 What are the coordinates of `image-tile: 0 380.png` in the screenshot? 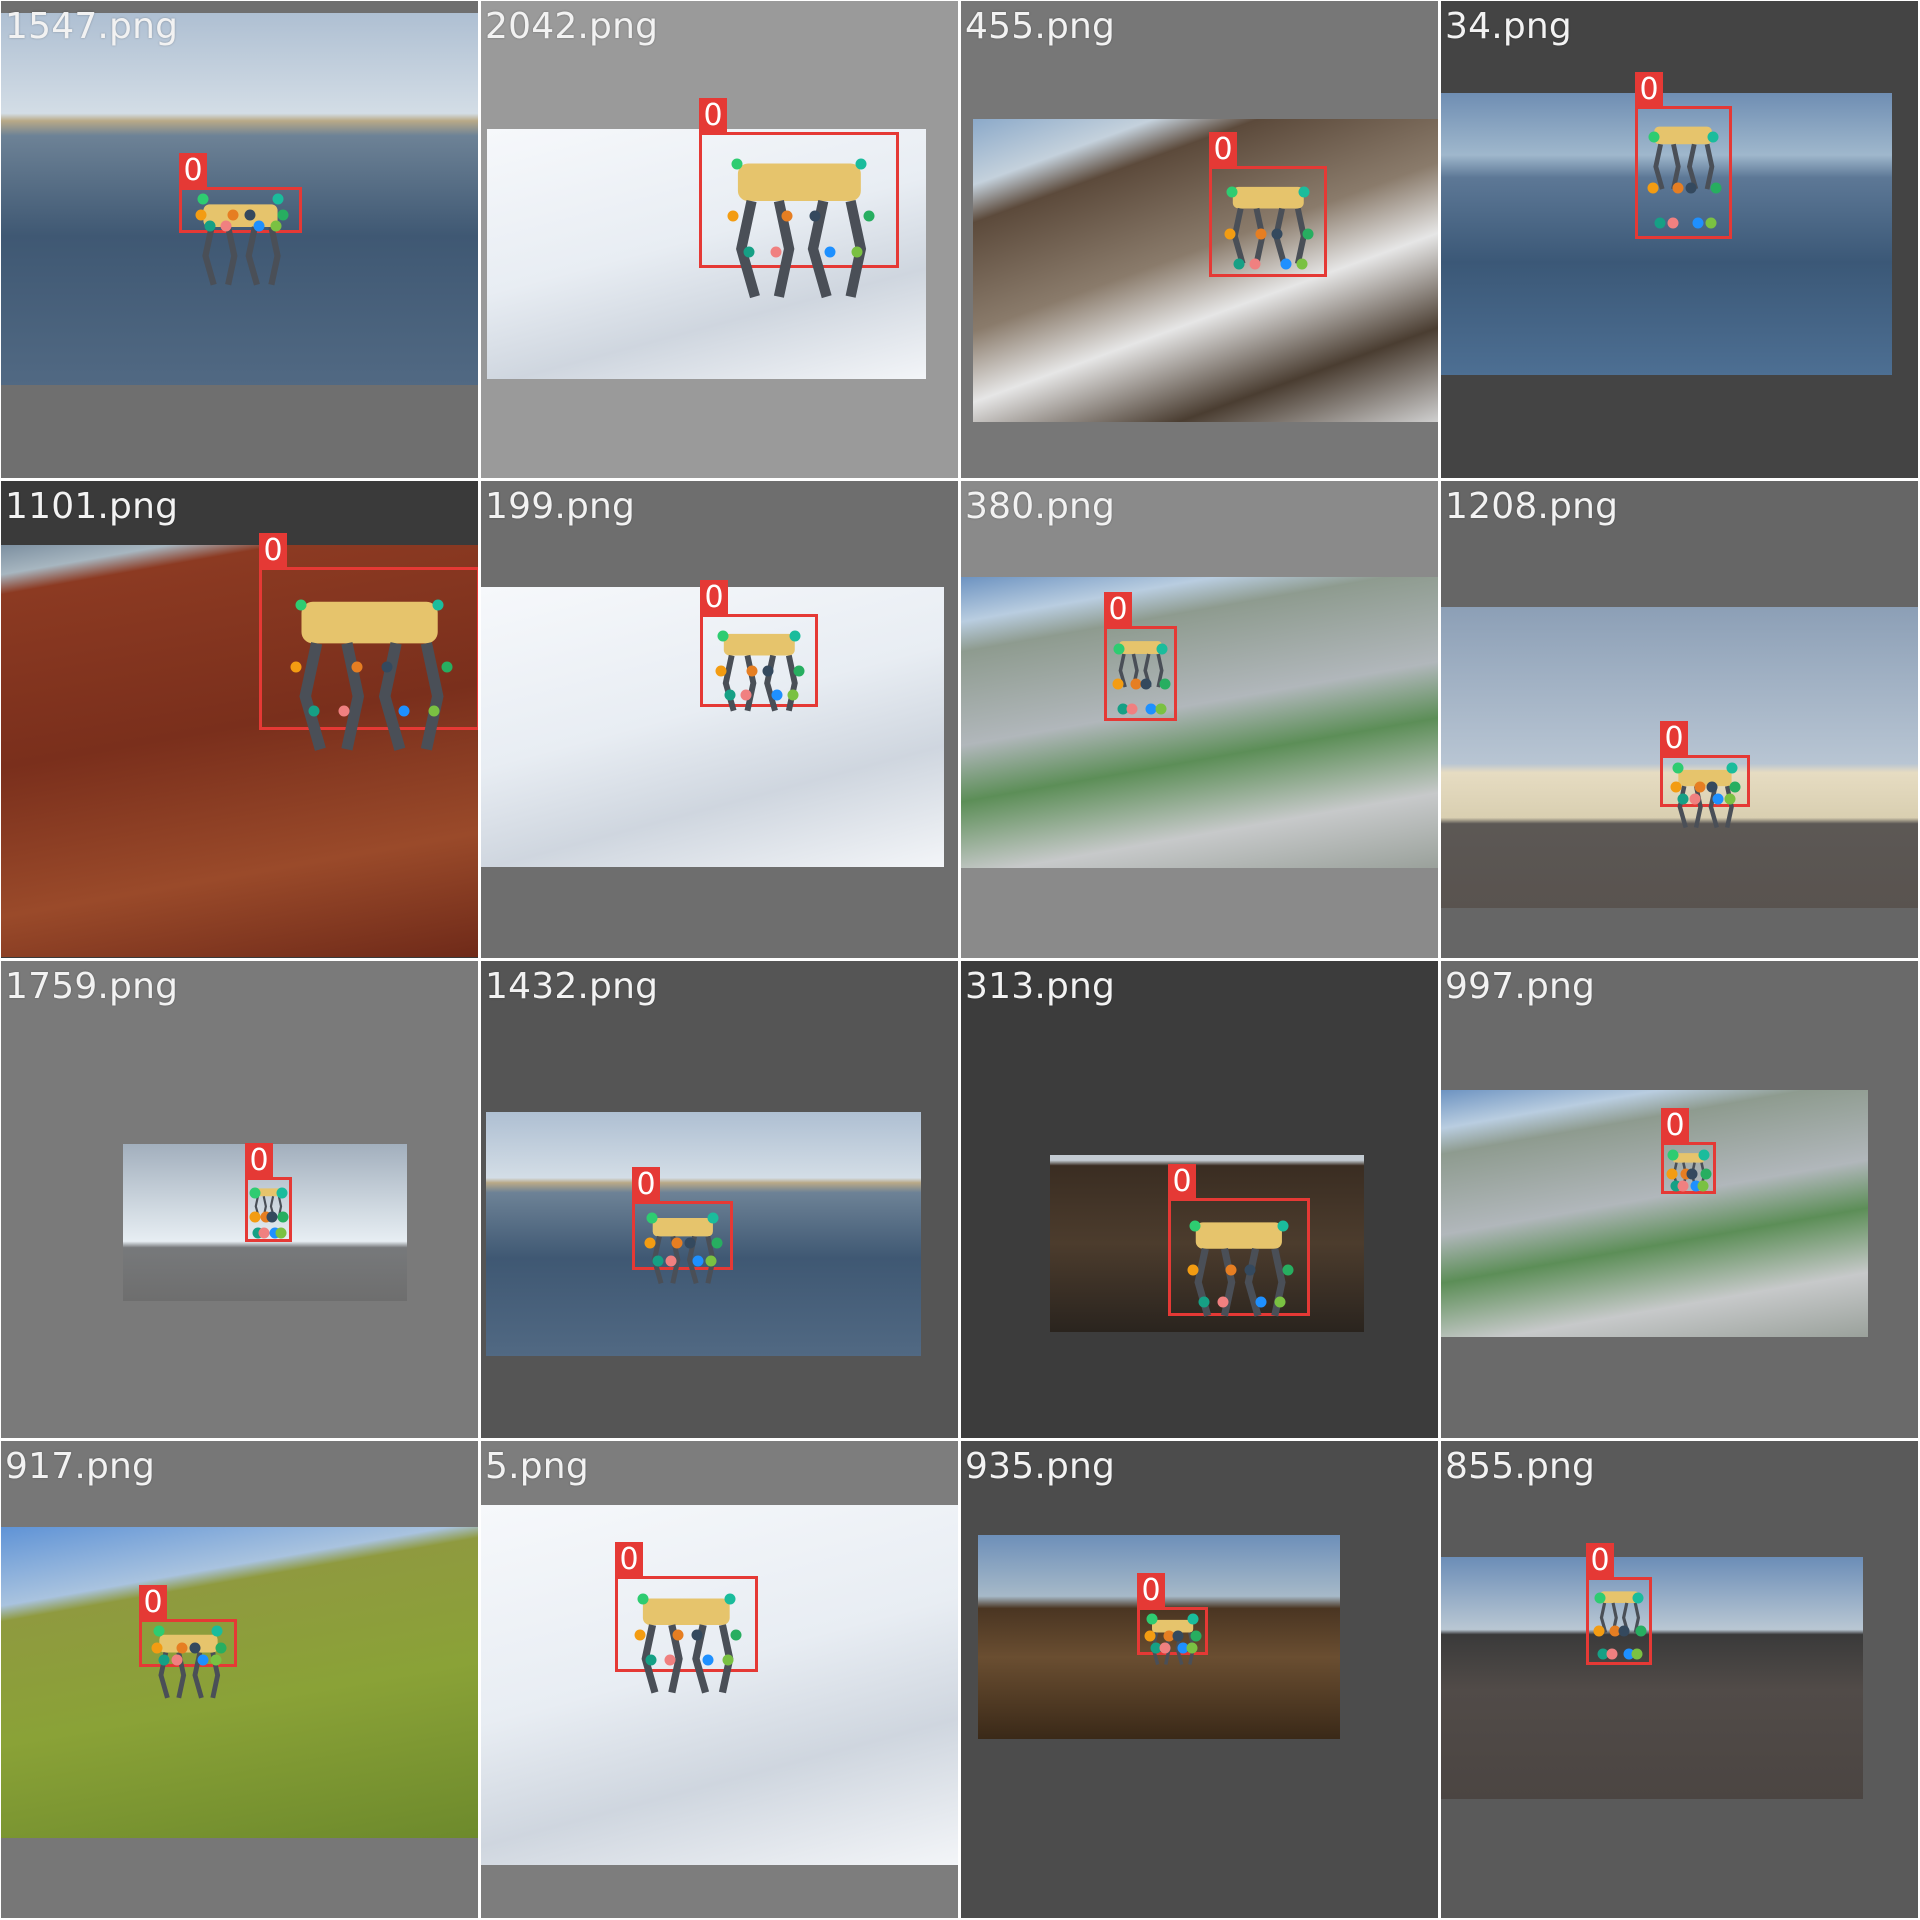 It's located at (1199, 719).